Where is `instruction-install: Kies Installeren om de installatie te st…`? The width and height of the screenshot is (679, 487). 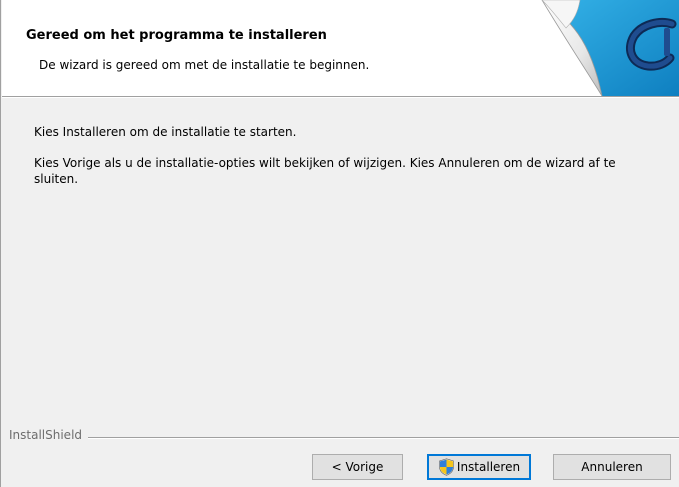 instruction-install: Kies Installeren om de installatie te st… is located at coordinates (165, 132).